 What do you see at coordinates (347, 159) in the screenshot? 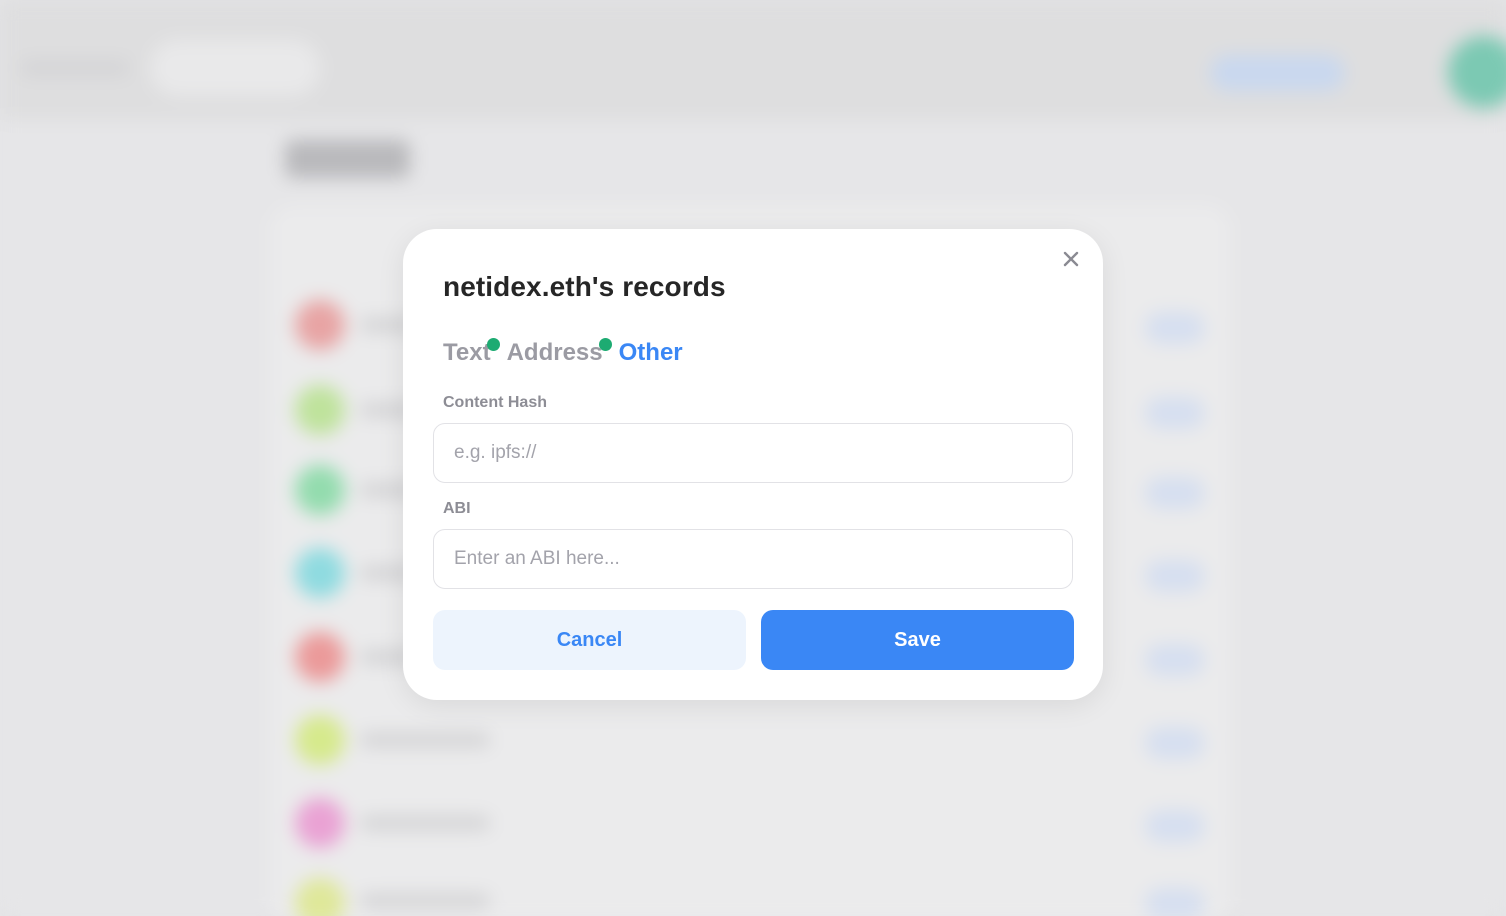
I see `background-page-title` at bounding box center [347, 159].